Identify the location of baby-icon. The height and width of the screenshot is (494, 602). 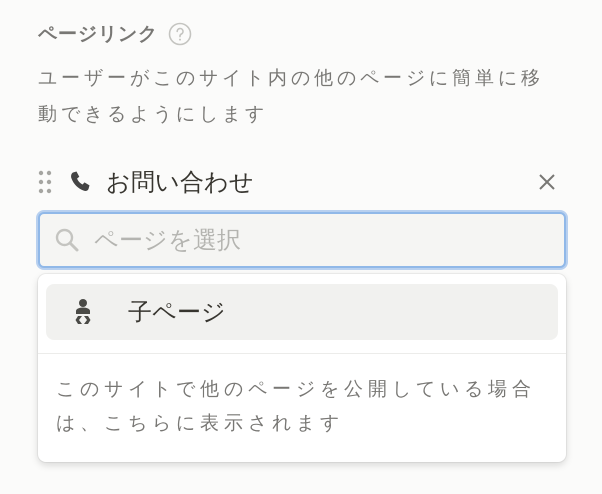
(83, 312).